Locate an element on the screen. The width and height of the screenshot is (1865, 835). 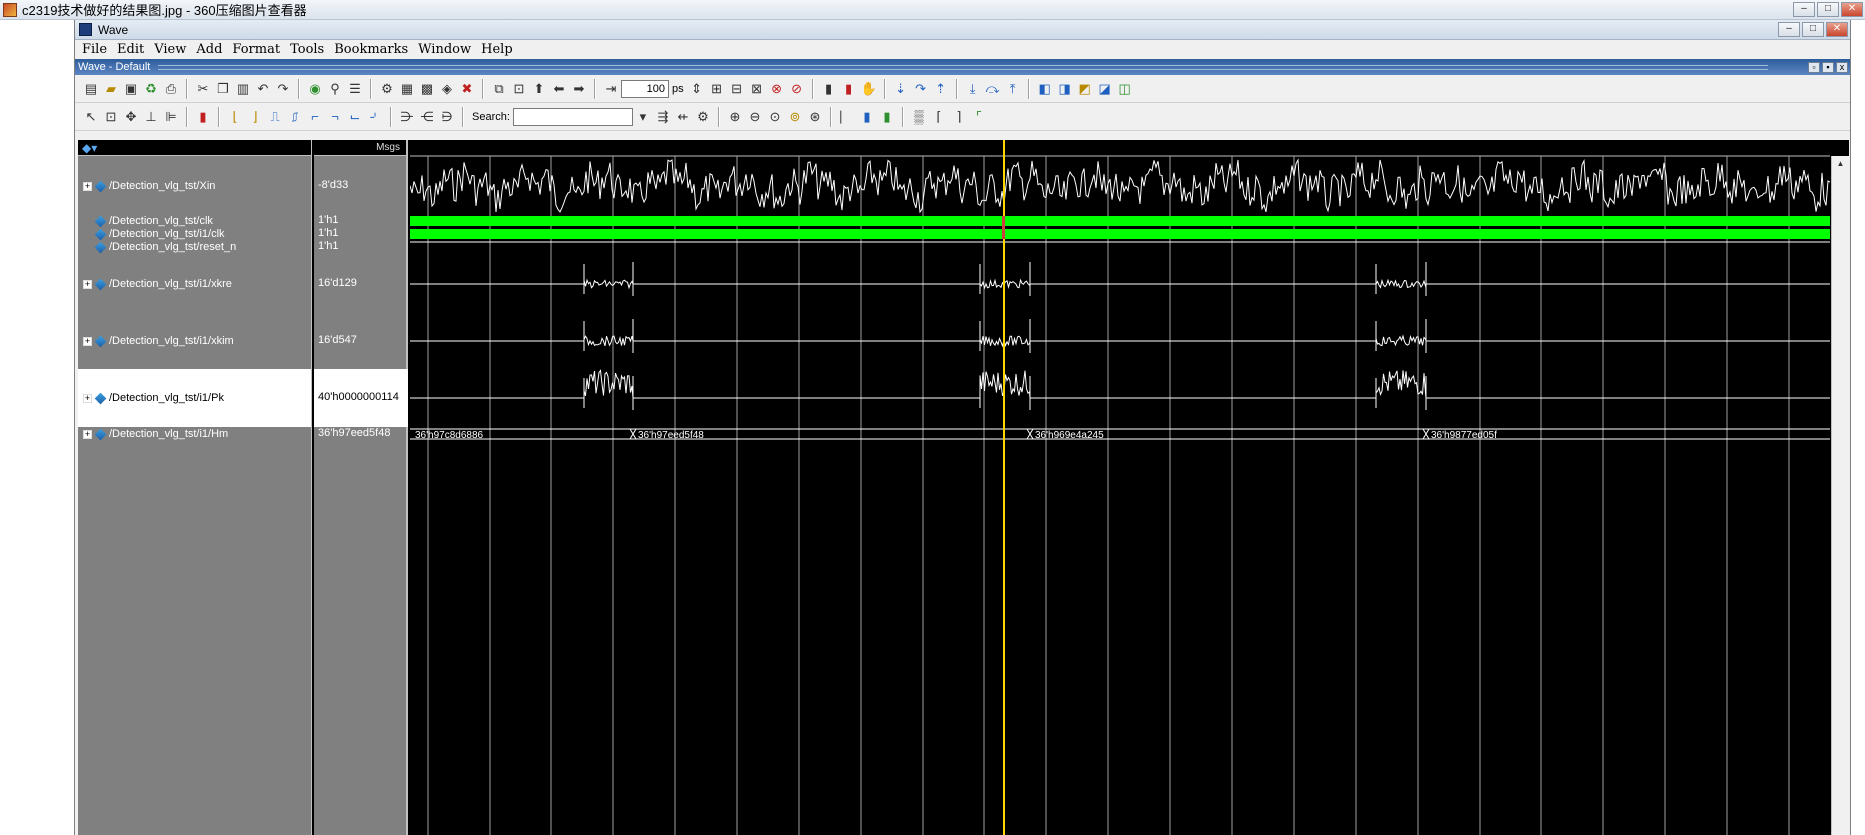
signal-row: + /Detection_vlg_tst/i1/xkre is located at coordinates (194, 284).